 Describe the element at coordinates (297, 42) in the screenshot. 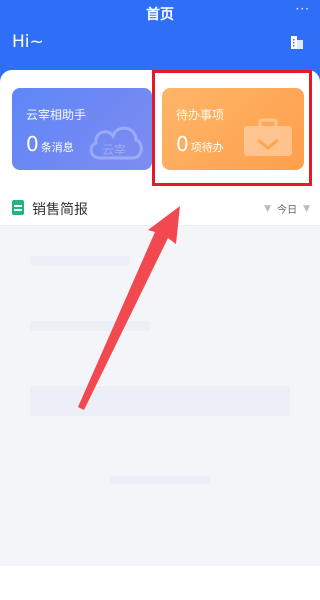

I see `building-icon` at that location.